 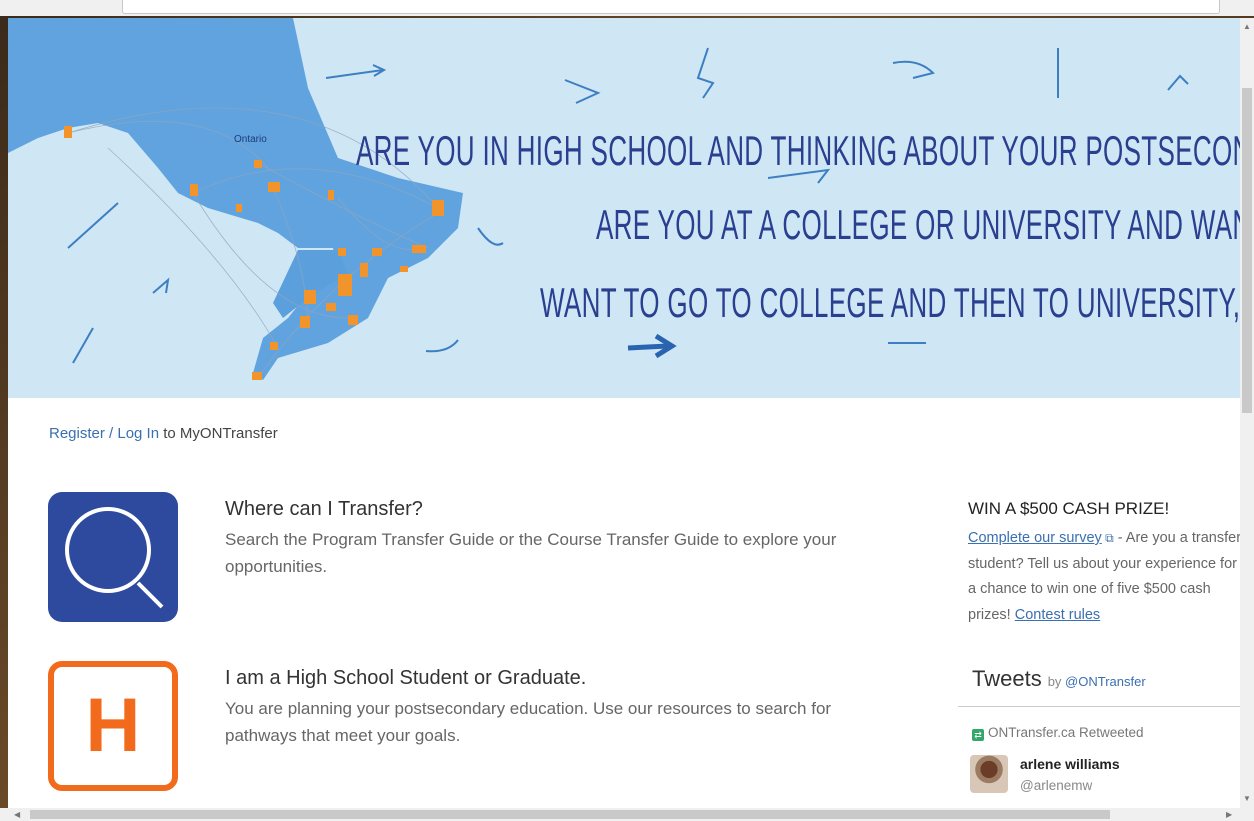 What do you see at coordinates (1099, 706) in the screenshot?
I see `divider` at bounding box center [1099, 706].